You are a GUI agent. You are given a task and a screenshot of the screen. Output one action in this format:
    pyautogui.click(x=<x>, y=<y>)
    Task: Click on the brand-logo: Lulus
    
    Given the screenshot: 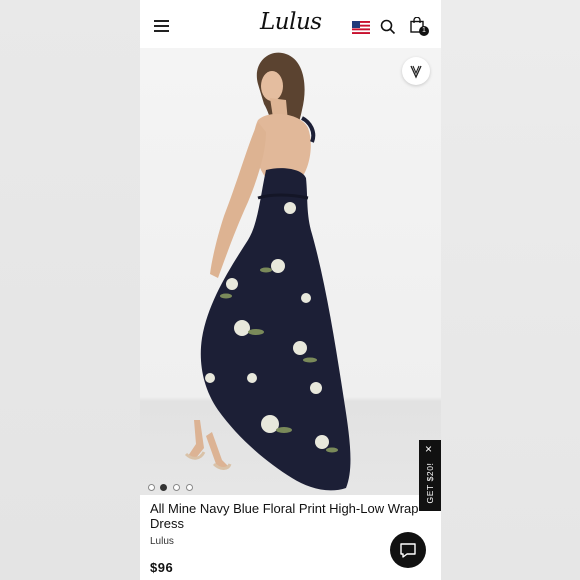 What is the action you would take?
    pyautogui.click(x=291, y=22)
    